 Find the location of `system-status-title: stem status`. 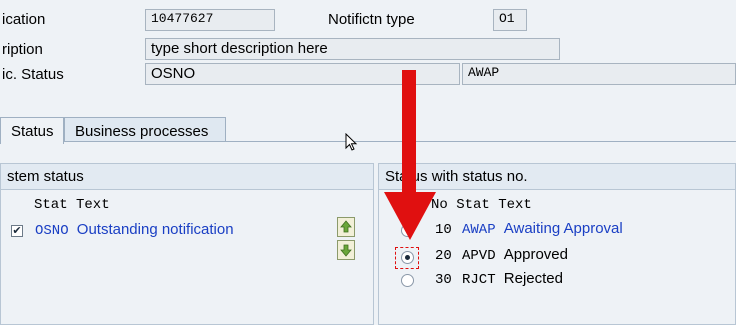

system-status-title: stem status is located at coordinates (187, 177).